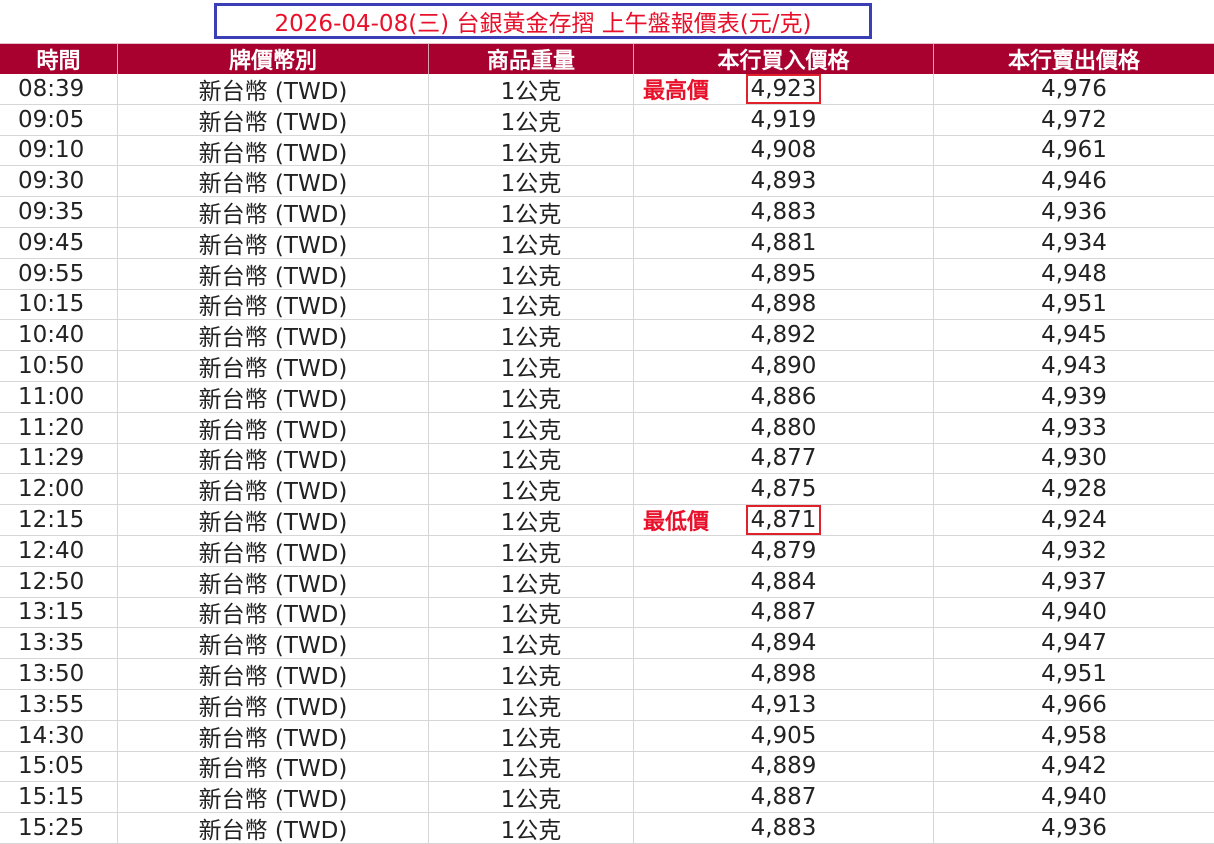 The image size is (1214, 844). Describe the element at coordinates (607, 212) in the screenshot. I see `table-row: 09:35 新台幣 (TWD) 1公克 4,883 4,936` at that location.